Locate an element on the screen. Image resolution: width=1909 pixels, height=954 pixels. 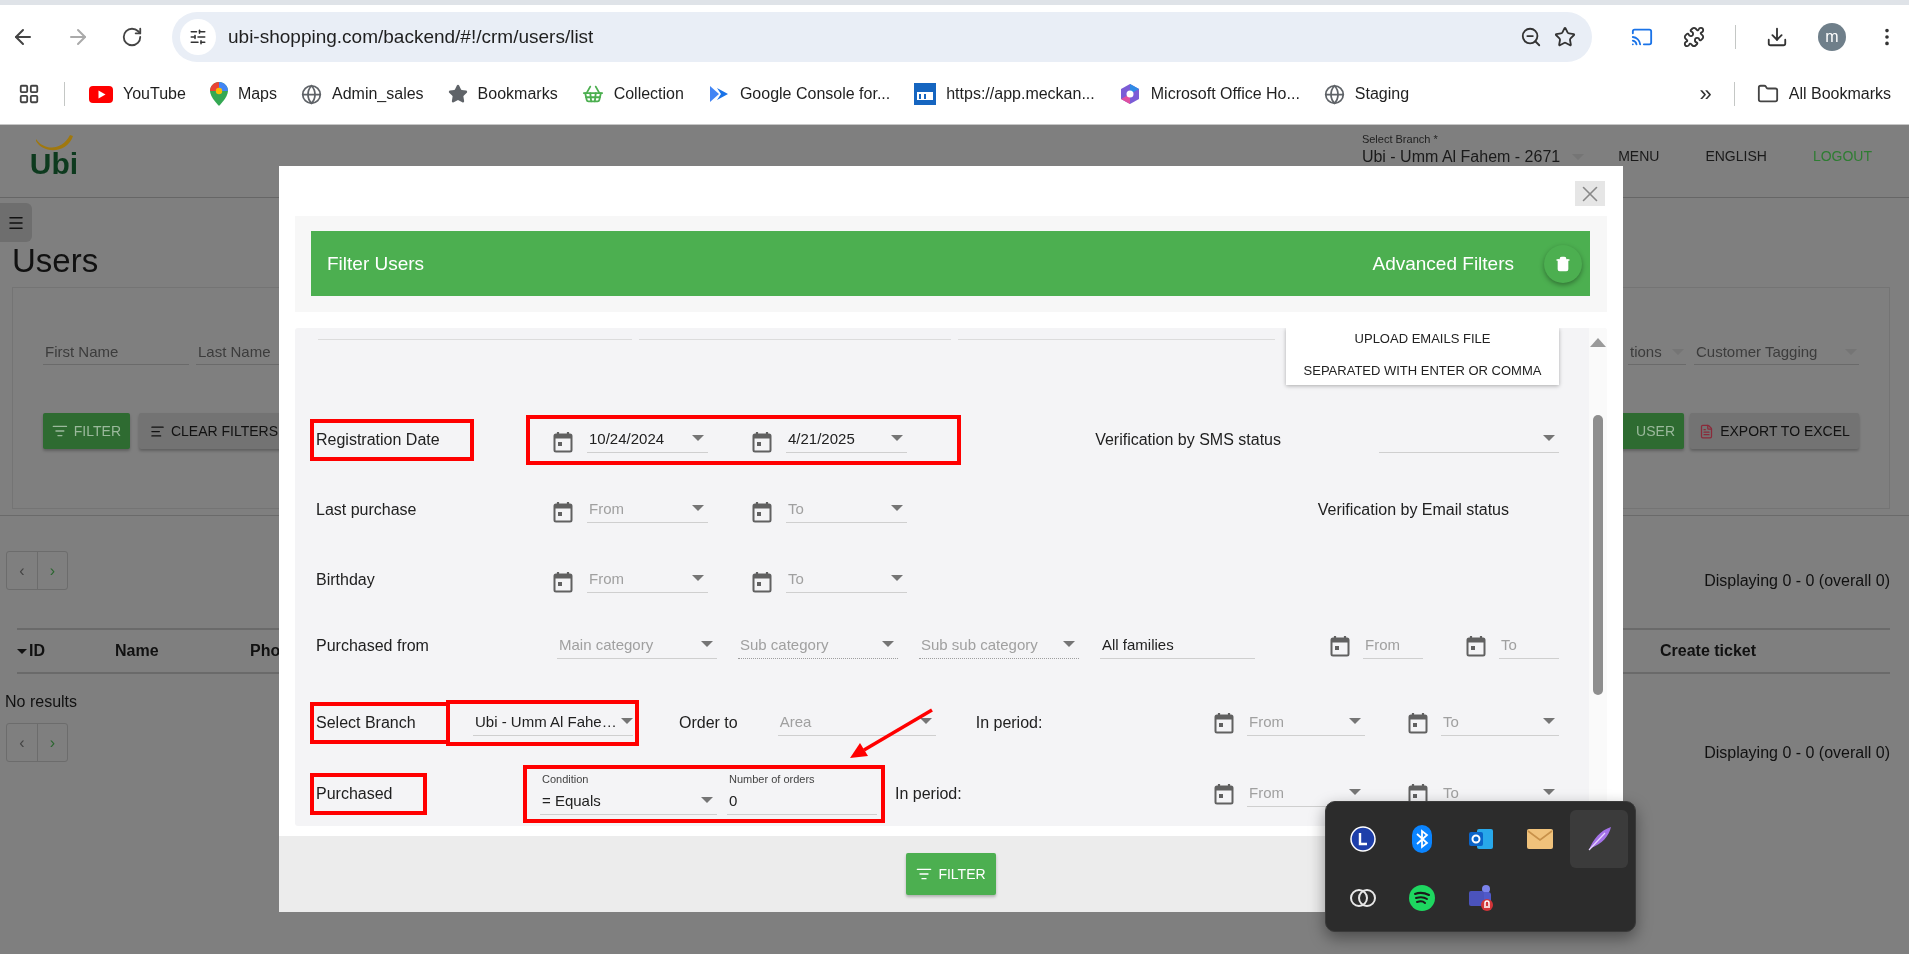
menu-button is located at coordinates (16, 222).